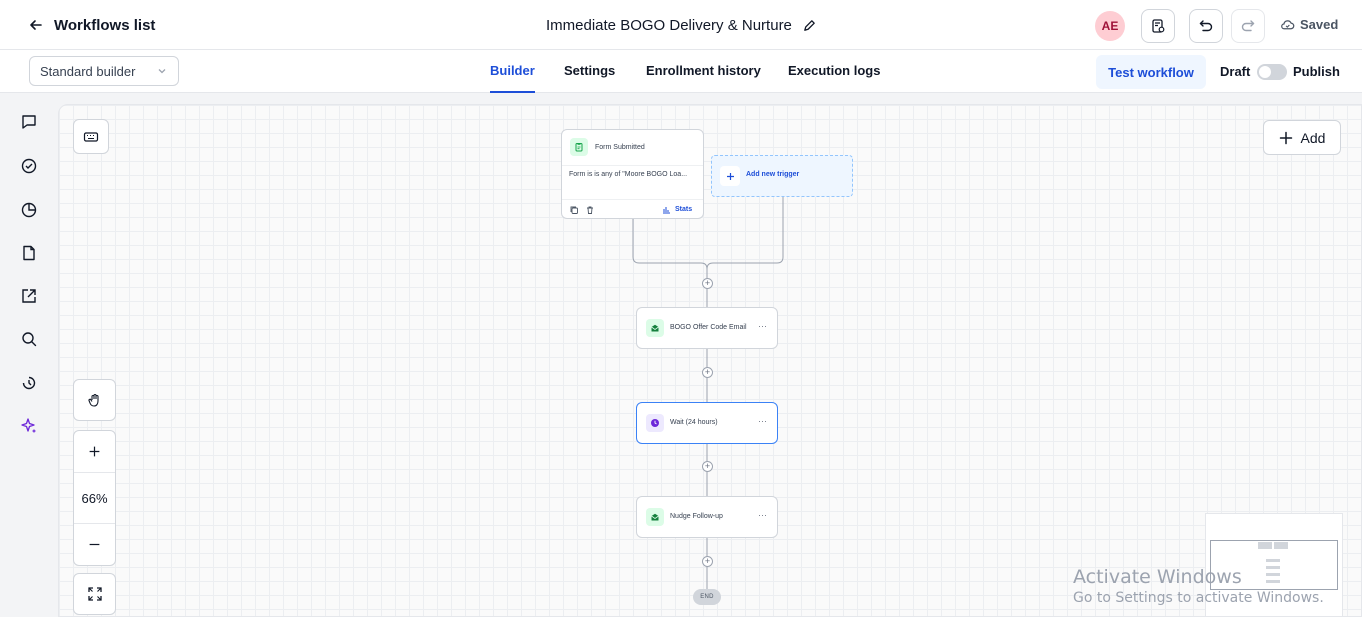  I want to click on chat-icon, so click(29, 122).